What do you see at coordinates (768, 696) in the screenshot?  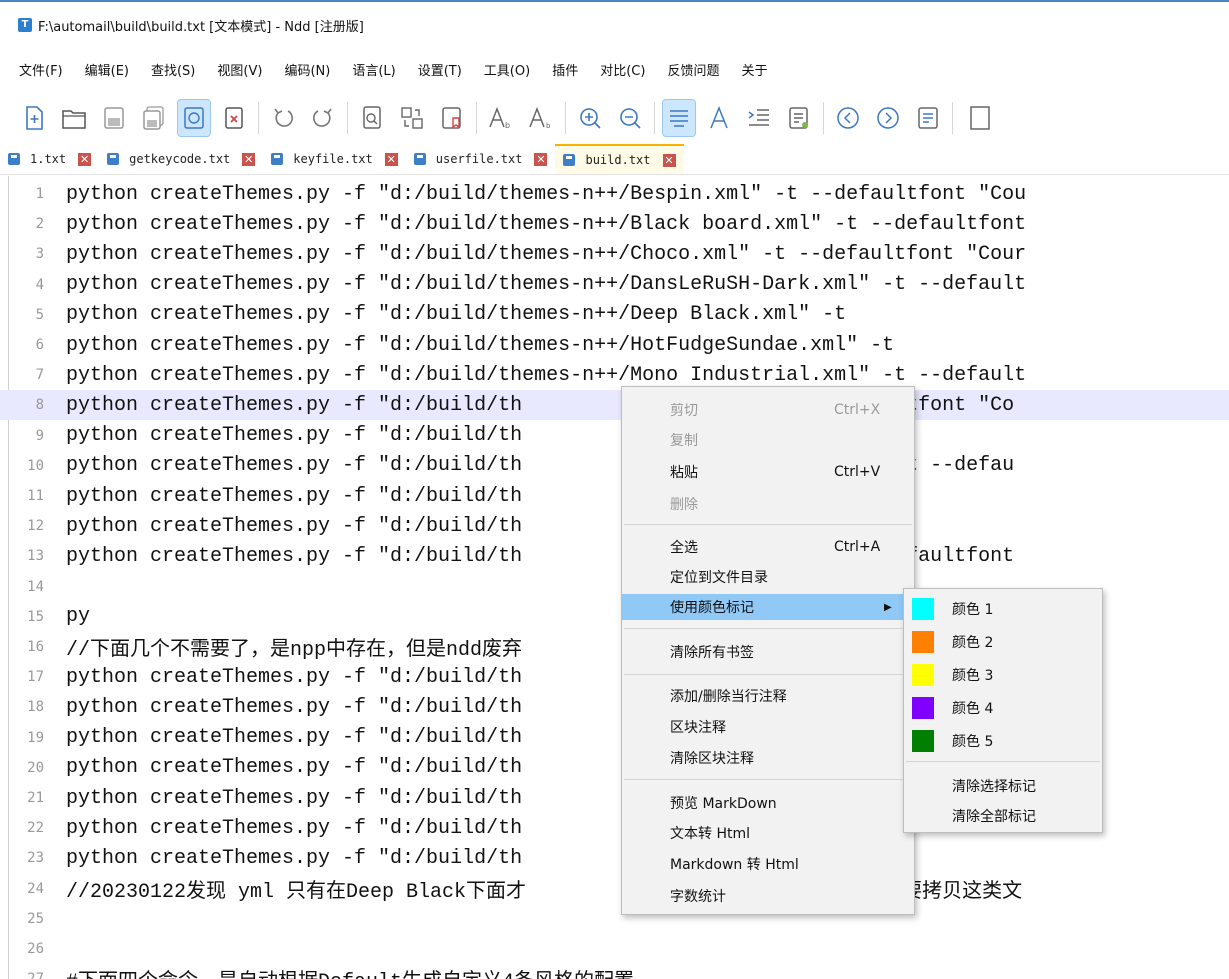 I see `menu-item-toggle-comment: 添加/删除当行注释` at bounding box center [768, 696].